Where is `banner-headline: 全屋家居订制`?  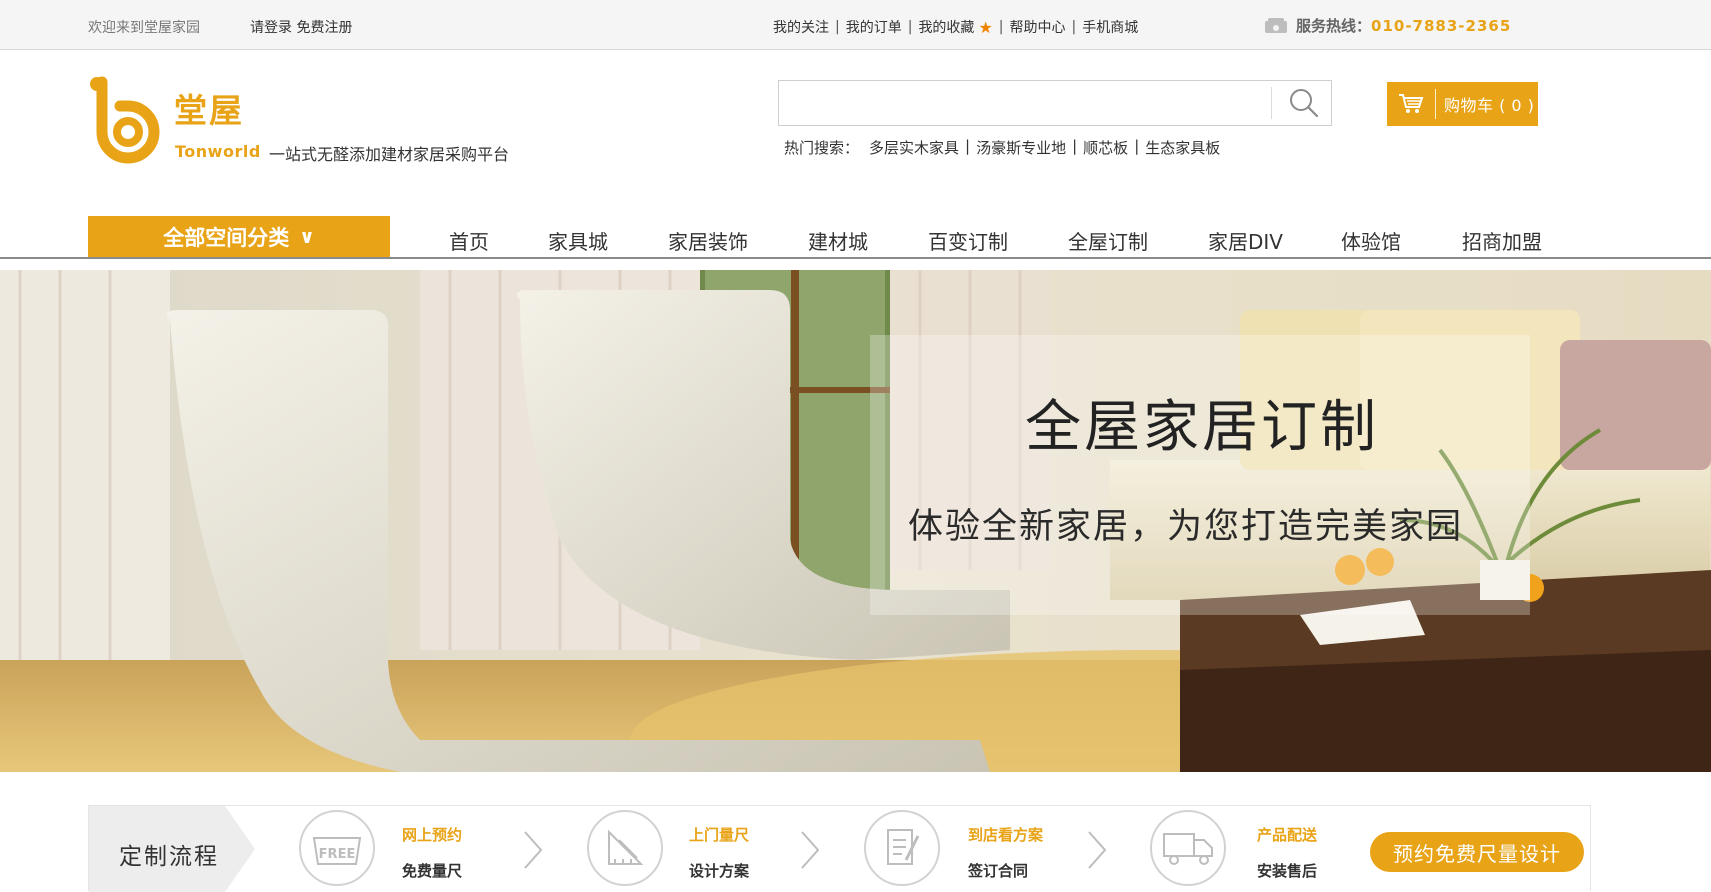 banner-headline: 全屋家居订制 is located at coordinates (1202, 427).